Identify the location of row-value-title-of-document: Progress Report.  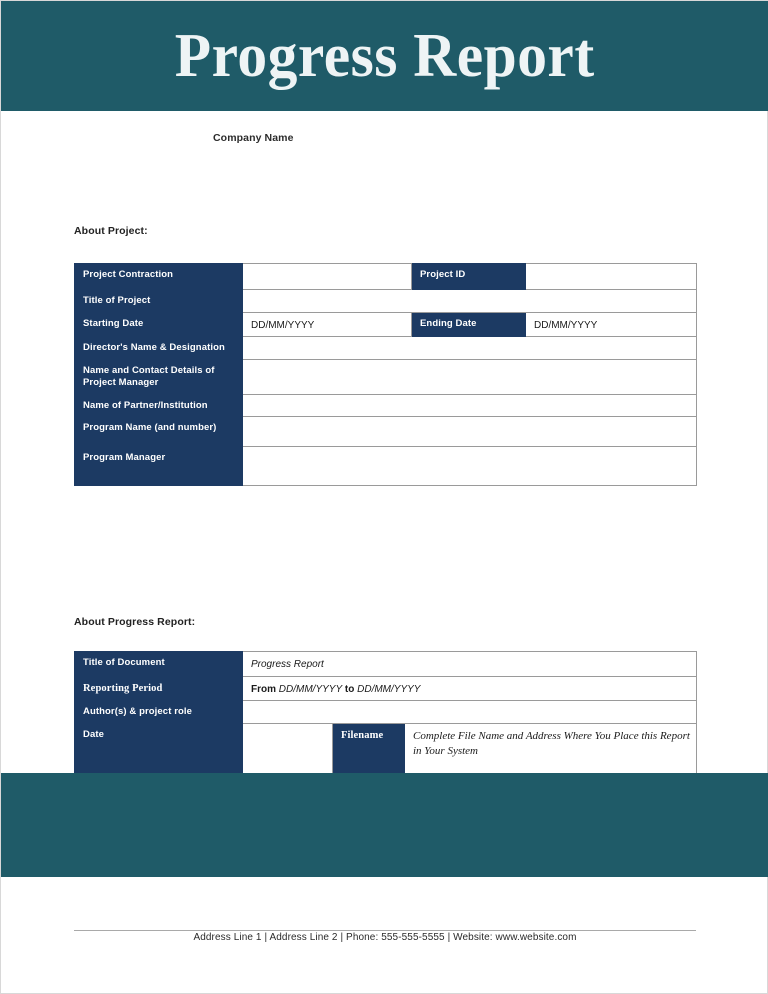
(469, 664).